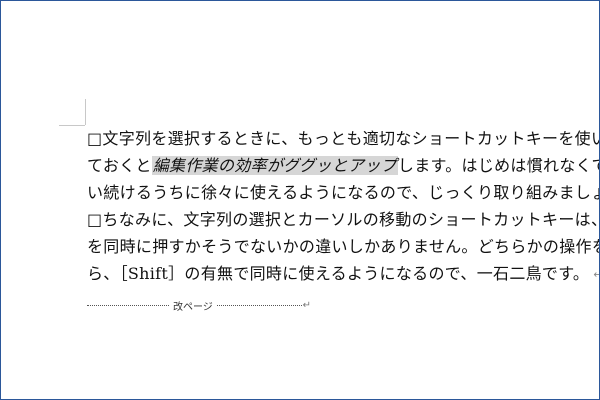  What do you see at coordinates (338, 273) in the screenshot?
I see `text-line-6-content: ら、［Shift］の有無で同時に使えるようになるので、一石二鳥です。` at bounding box center [338, 273].